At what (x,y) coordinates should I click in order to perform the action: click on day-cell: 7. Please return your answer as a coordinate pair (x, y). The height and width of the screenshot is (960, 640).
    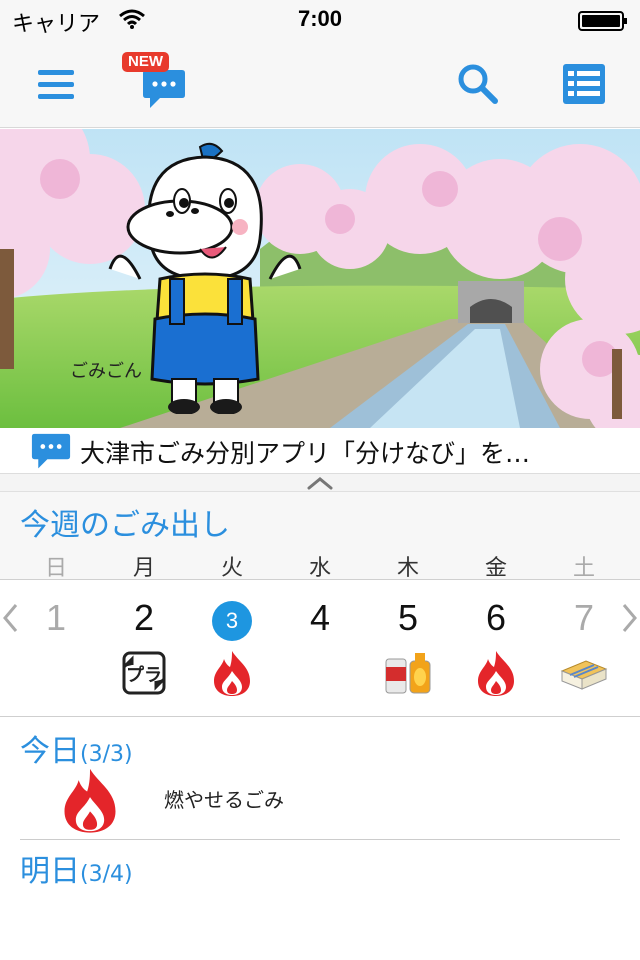
    Looking at the image, I should click on (584, 649).